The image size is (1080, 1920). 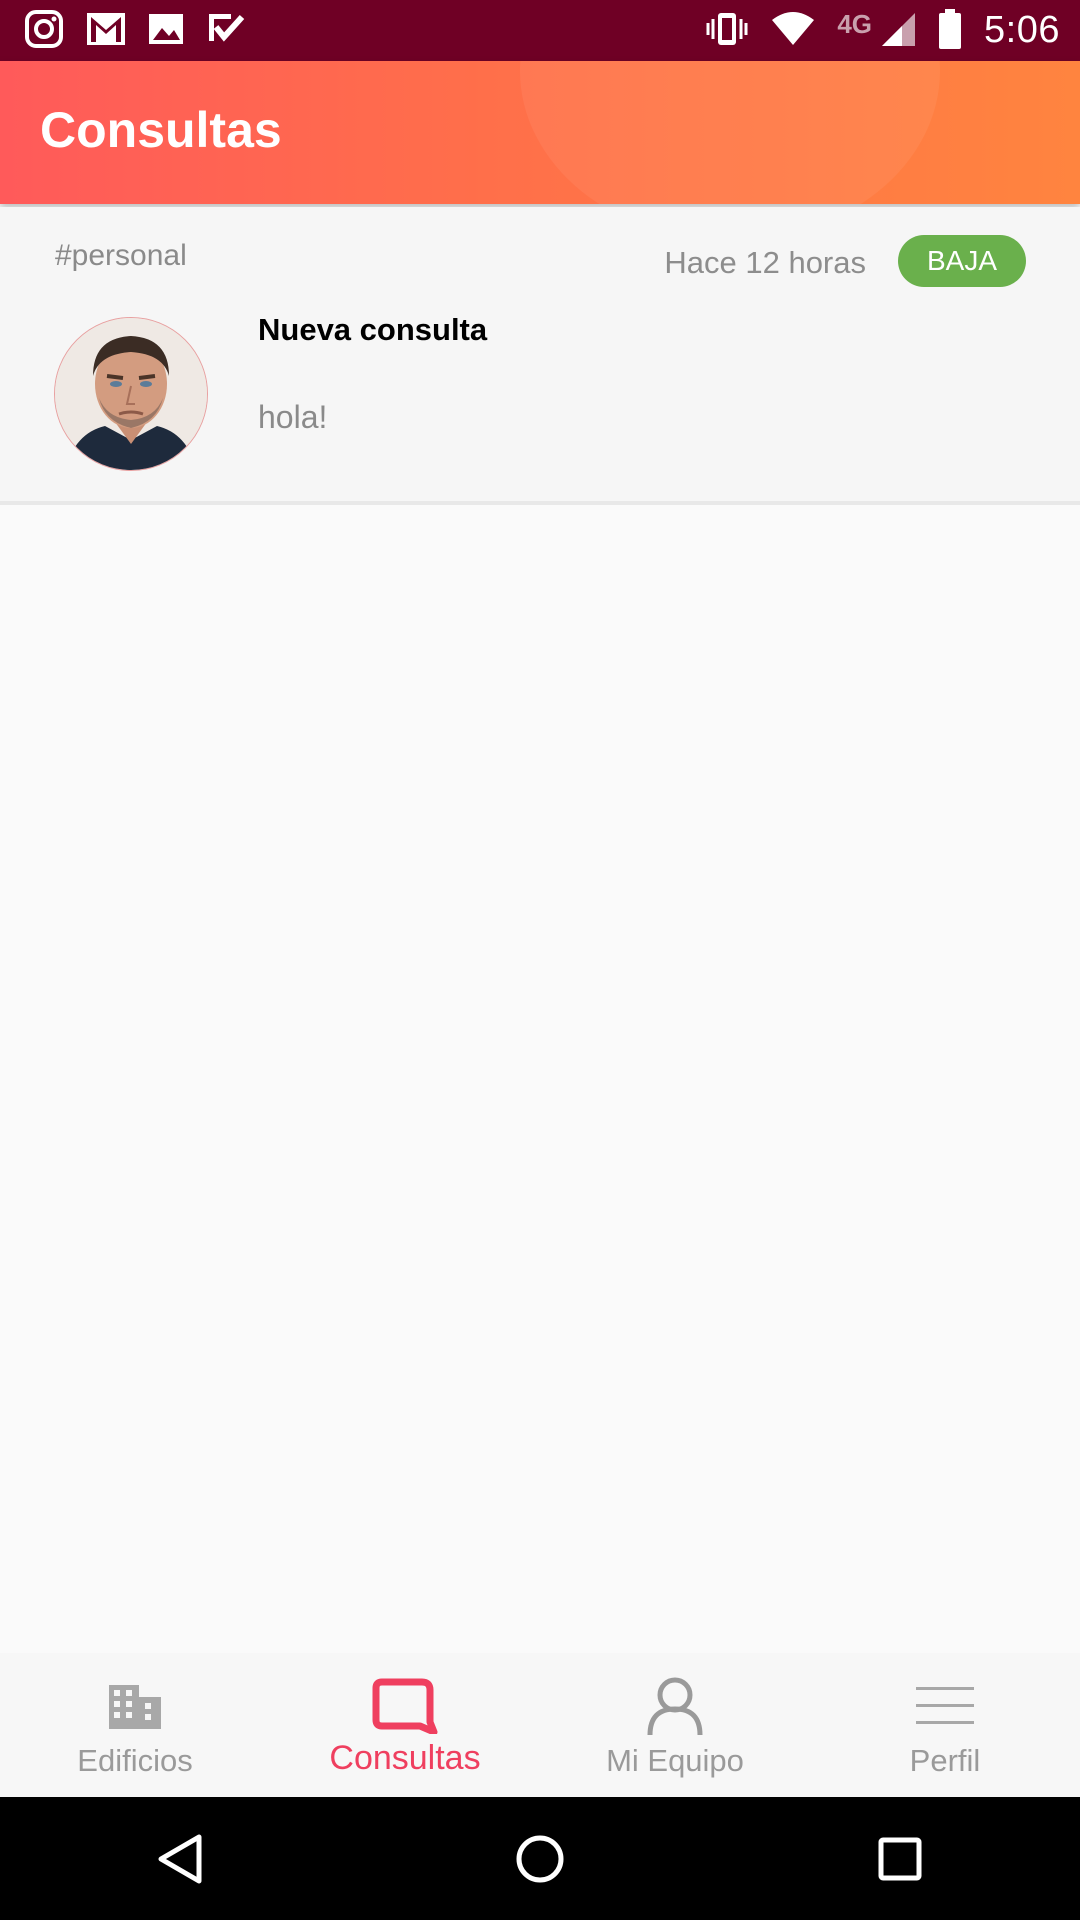 What do you see at coordinates (226, 31) in the screenshot?
I see `tasks-icon` at bounding box center [226, 31].